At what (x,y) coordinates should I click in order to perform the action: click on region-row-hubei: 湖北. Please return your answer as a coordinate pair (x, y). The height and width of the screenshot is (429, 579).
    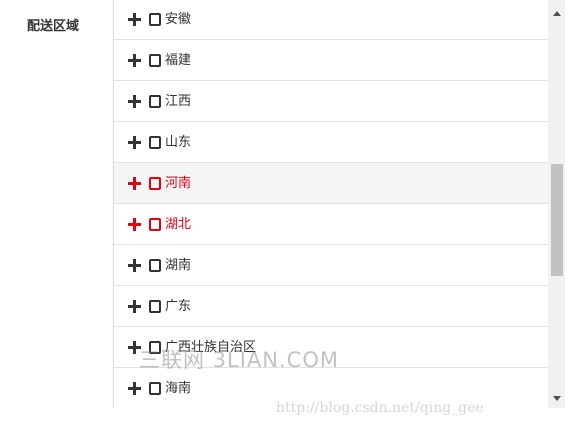
    Looking at the image, I should click on (331, 224).